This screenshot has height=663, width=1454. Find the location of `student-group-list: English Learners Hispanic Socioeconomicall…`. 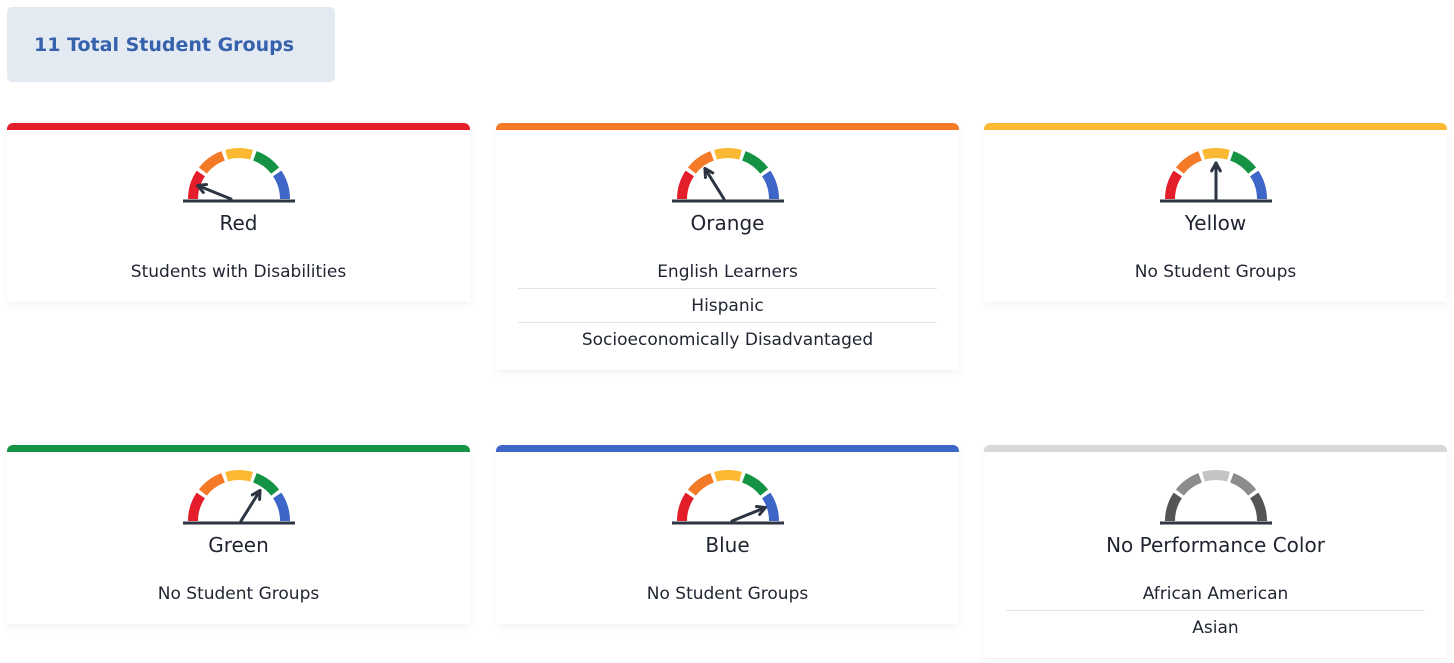

student-group-list: English Learners Hispanic Socioeconomicall… is located at coordinates (727, 305).